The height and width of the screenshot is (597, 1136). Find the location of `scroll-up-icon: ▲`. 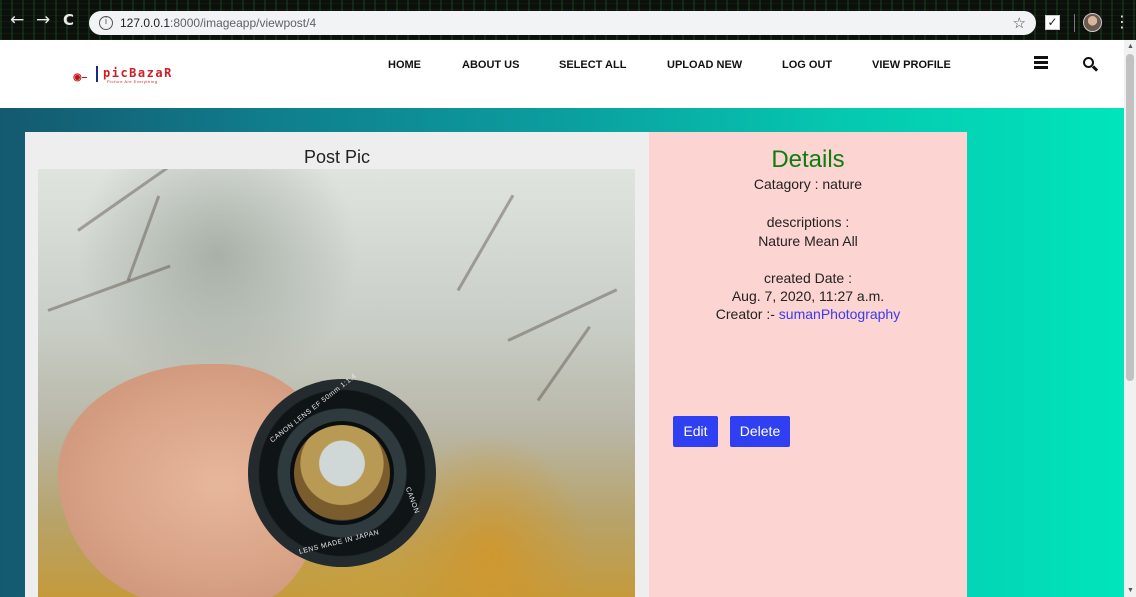

scroll-up-icon: ▲ is located at coordinates (1130, 46).